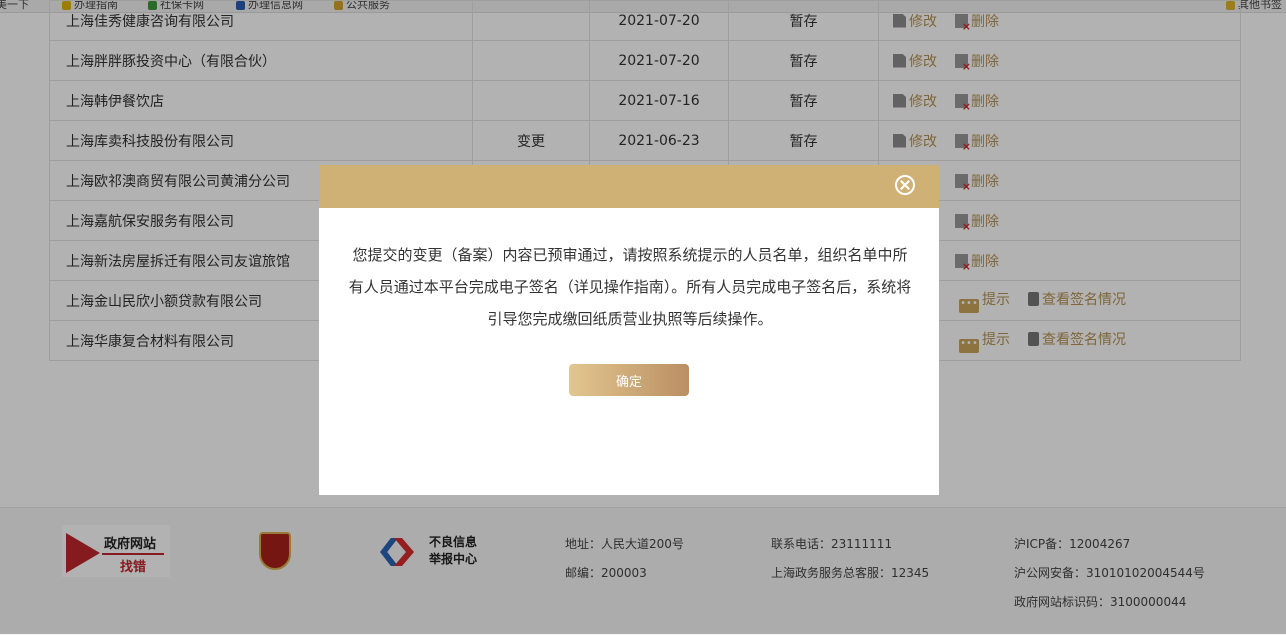 This screenshot has height=635, width=1286. Describe the element at coordinates (629, 380) in the screenshot. I see `confirm-button: 确定` at that location.